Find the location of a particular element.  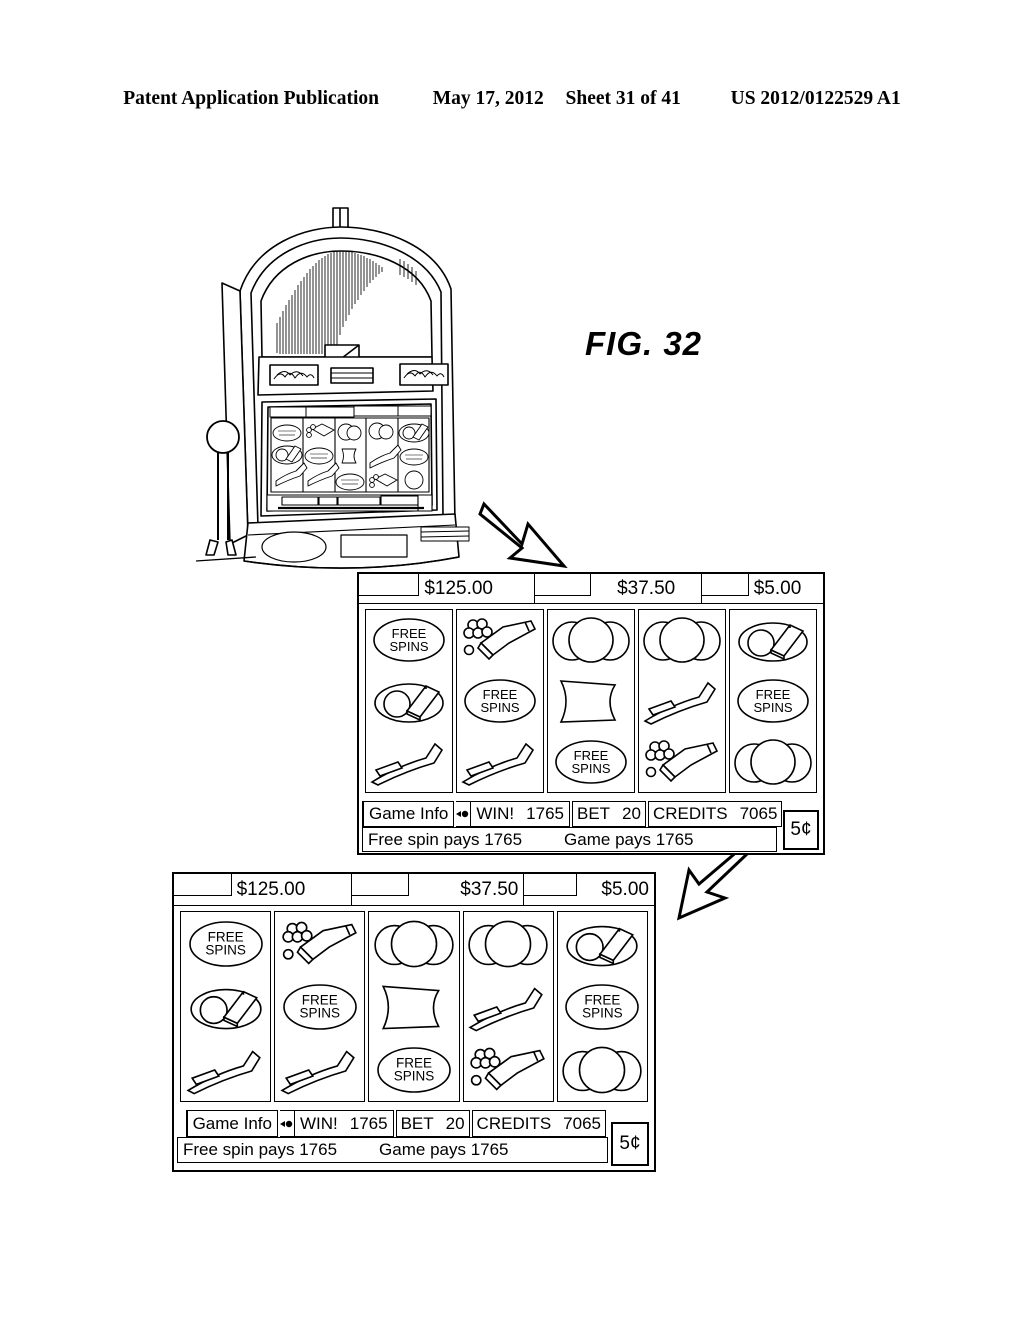

arrow-upper-to-lower is located at coordinates (705, 890).